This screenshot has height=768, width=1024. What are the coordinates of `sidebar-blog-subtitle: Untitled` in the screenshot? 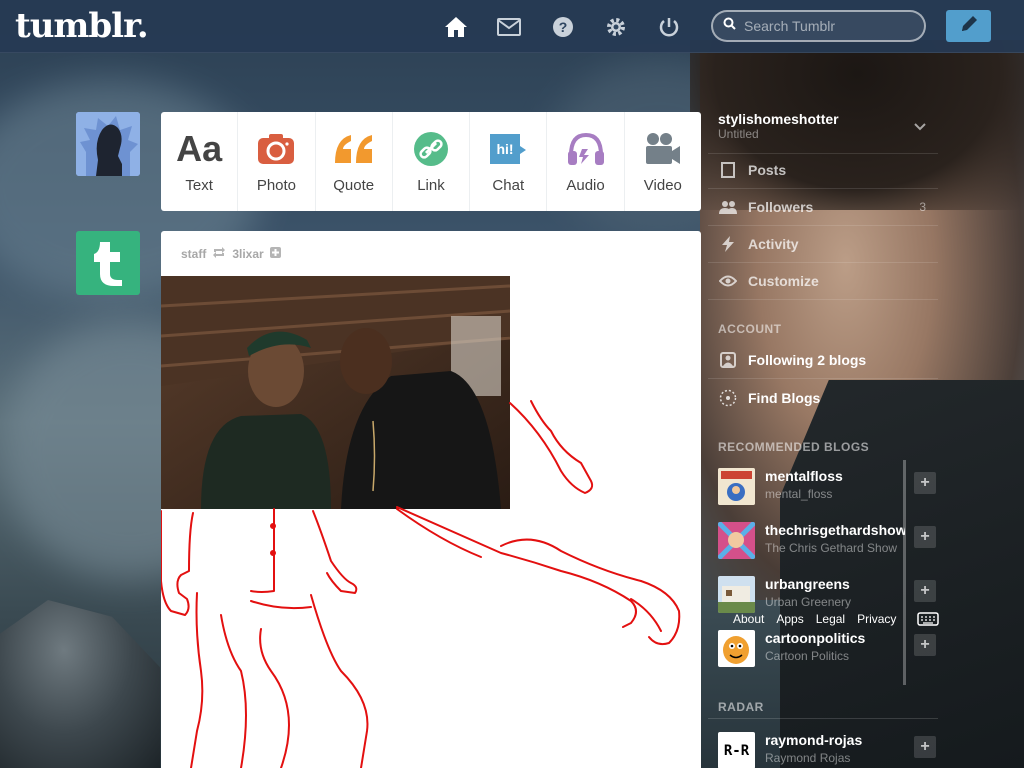 It's located at (738, 133).